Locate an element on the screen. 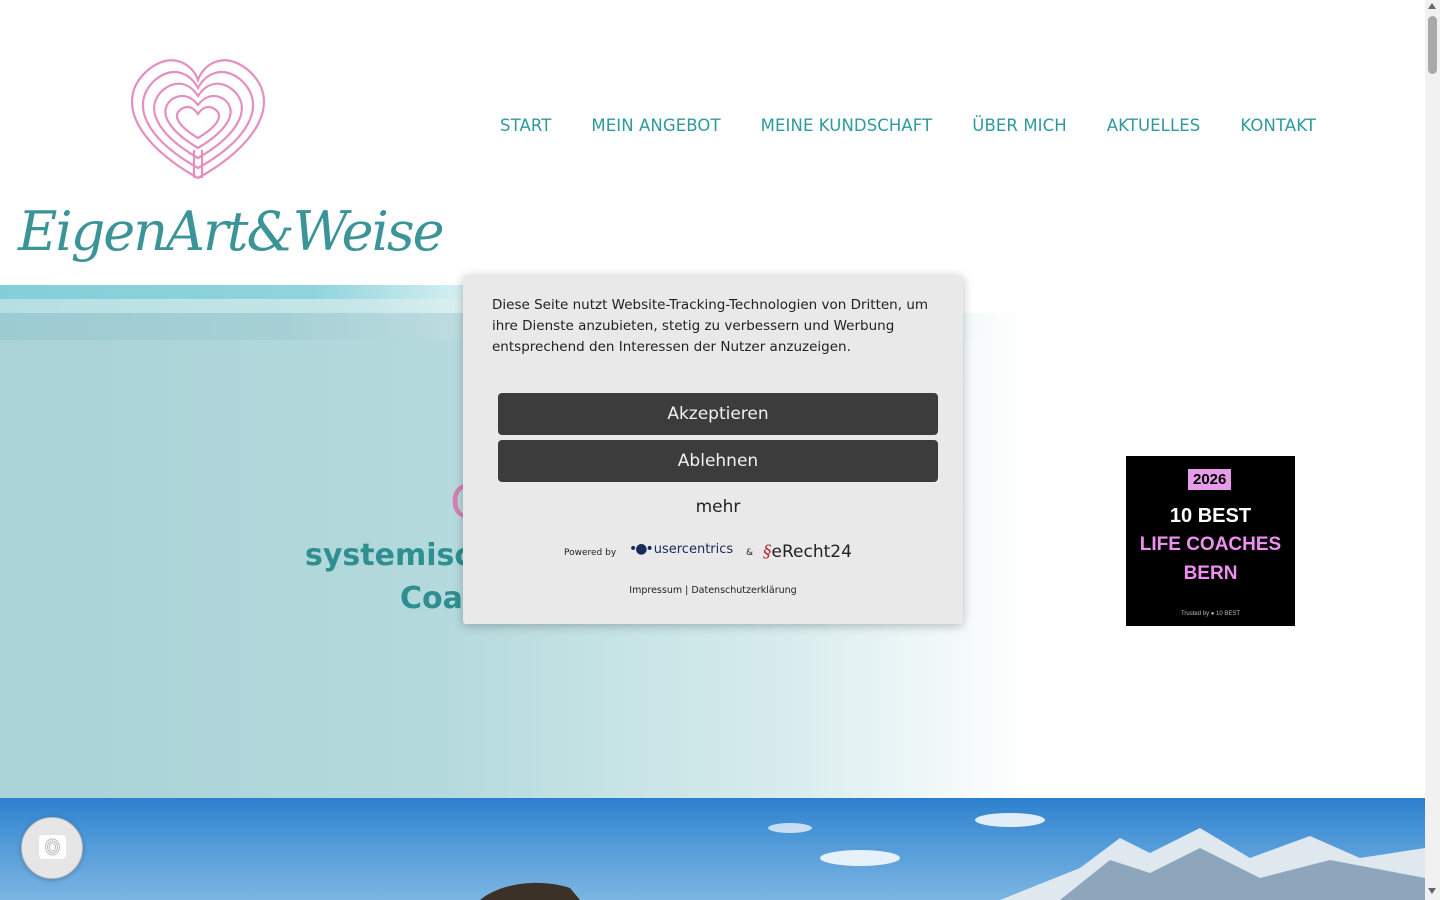  badge-year: 2026 is located at coordinates (1210, 479).